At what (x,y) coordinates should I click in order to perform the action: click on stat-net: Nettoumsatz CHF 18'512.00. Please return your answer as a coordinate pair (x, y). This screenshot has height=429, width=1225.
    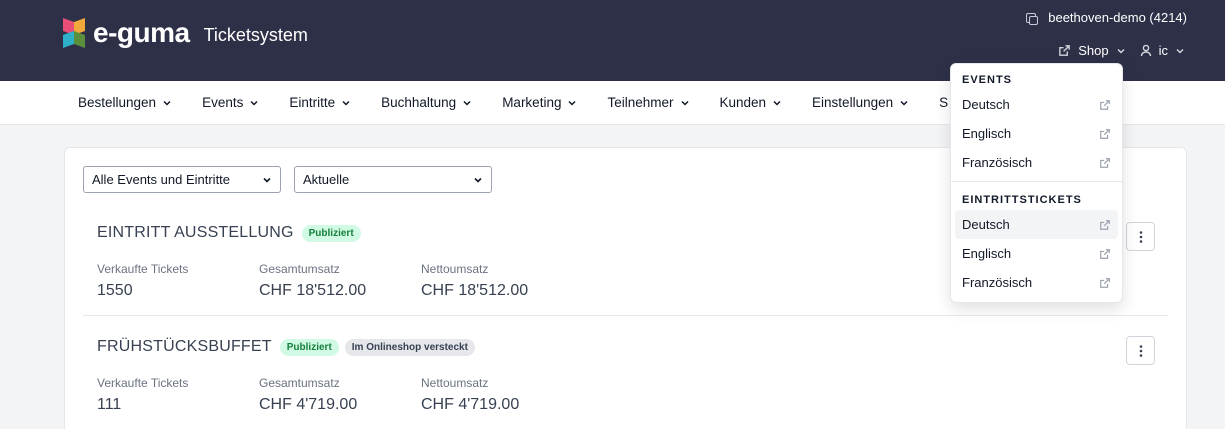
    Looking at the image, I should click on (475, 280).